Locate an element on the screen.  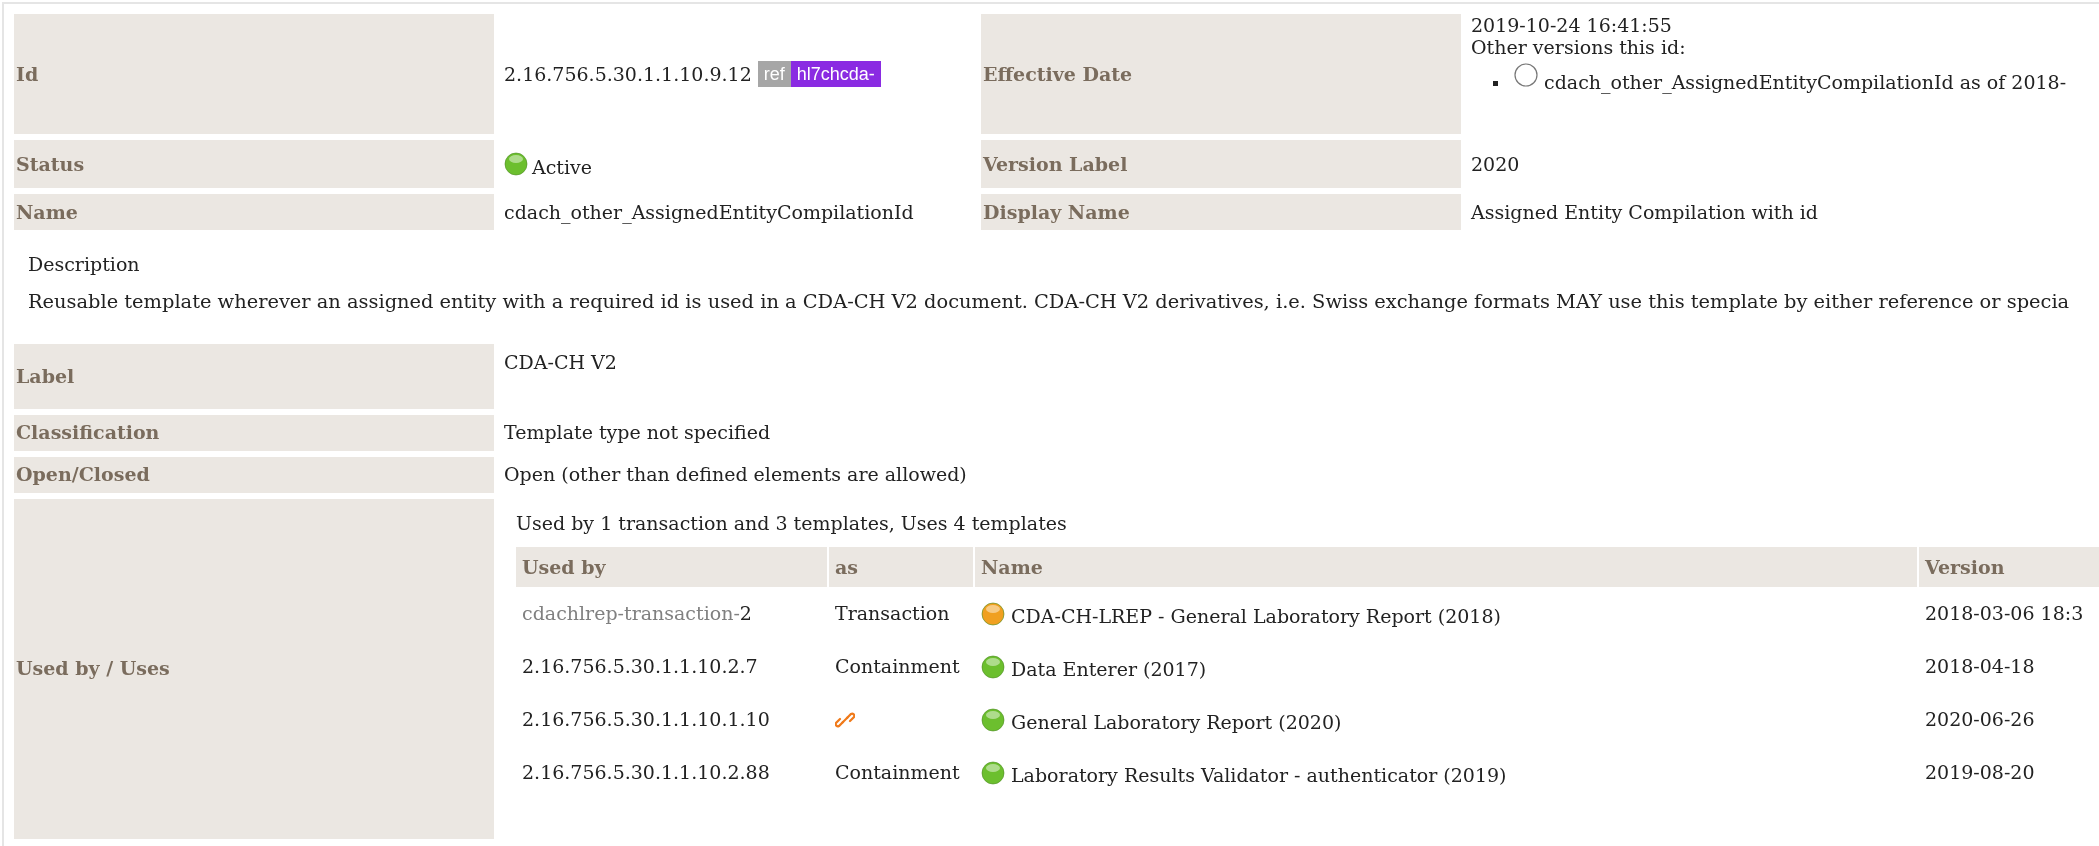
effective-date: 2019-10-24 16:41:55 is located at coordinates (1571, 25).